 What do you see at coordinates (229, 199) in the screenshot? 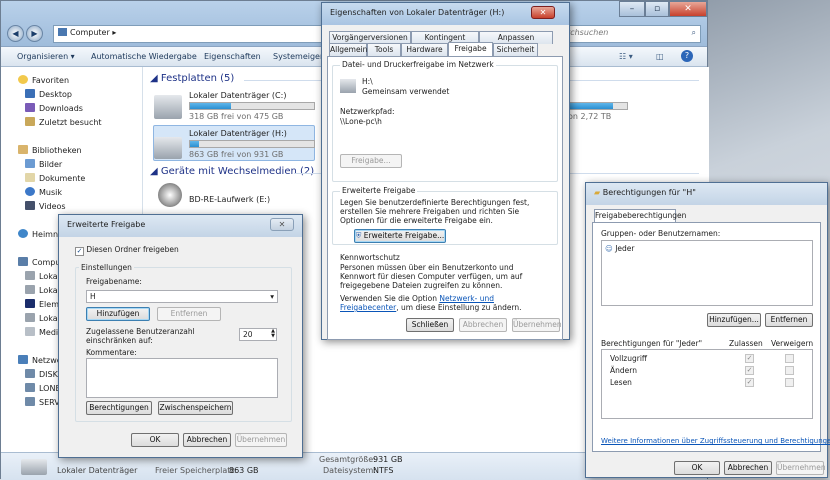
I see `drive-bd-name: BD-RE-Laufwerk (E:)` at bounding box center [229, 199].